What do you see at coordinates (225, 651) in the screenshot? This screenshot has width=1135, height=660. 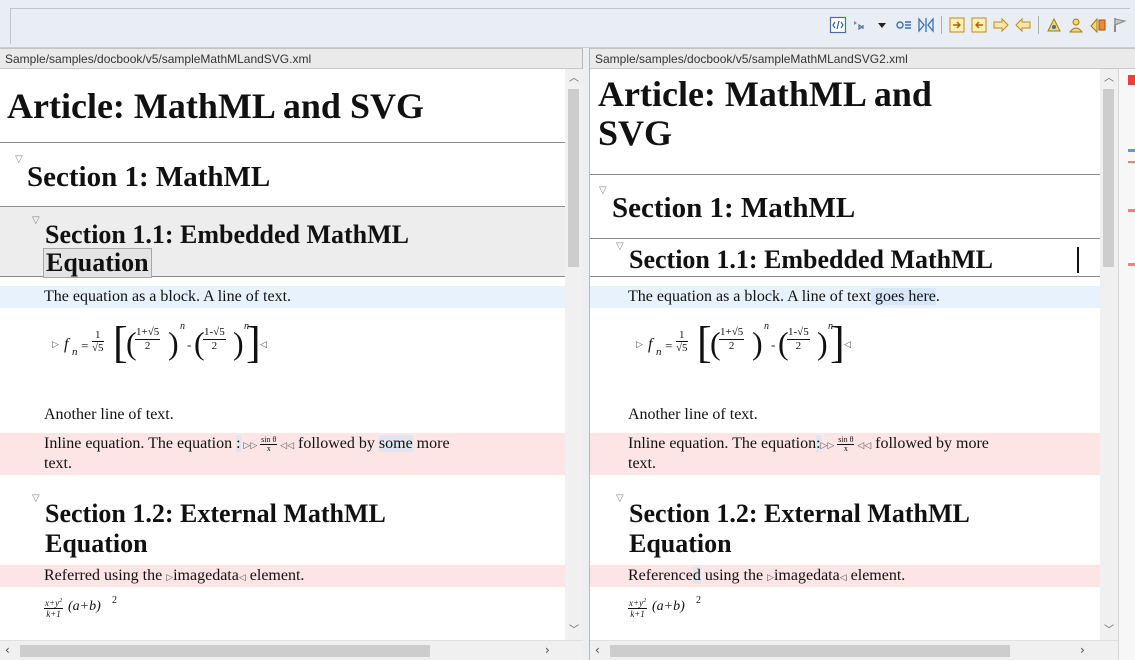 I see `left-horizontal-scroll-thumb` at bounding box center [225, 651].